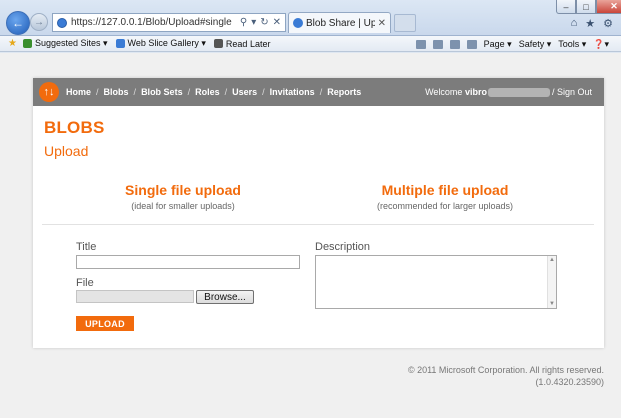 Image resolution: width=621 pixels, height=418 pixels. I want to click on favorite-web-slice-gallery: Web Slice Gallery ▾, so click(160, 43).